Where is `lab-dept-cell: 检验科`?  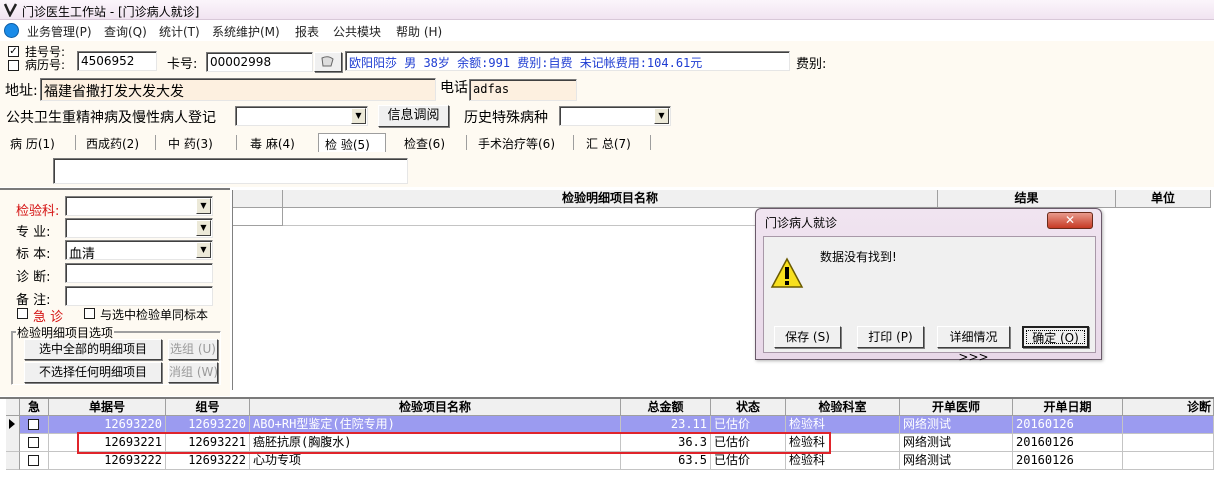 lab-dept-cell: 检验科 is located at coordinates (843, 461).